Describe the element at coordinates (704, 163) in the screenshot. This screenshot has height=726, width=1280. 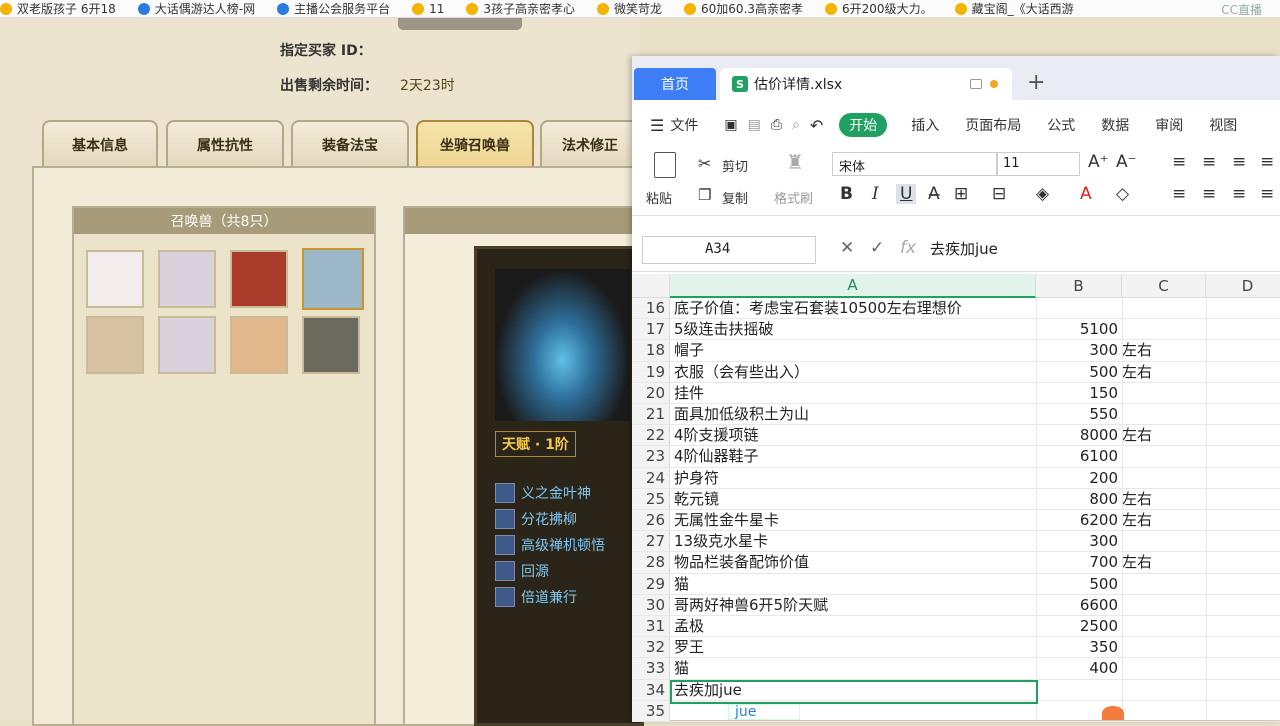
I see `scissors-icon: ✂` at that location.